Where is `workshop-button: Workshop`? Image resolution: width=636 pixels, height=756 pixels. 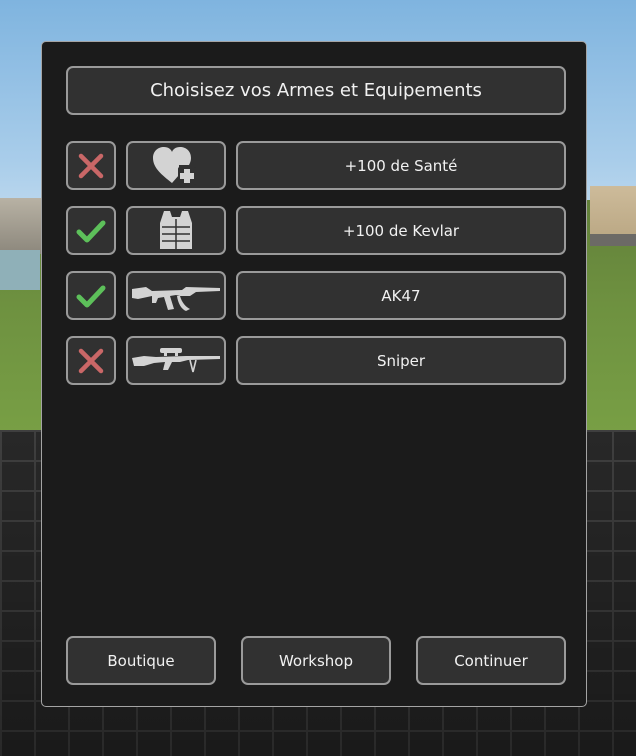
workshop-button: Workshop is located at coordinates (316, 660).